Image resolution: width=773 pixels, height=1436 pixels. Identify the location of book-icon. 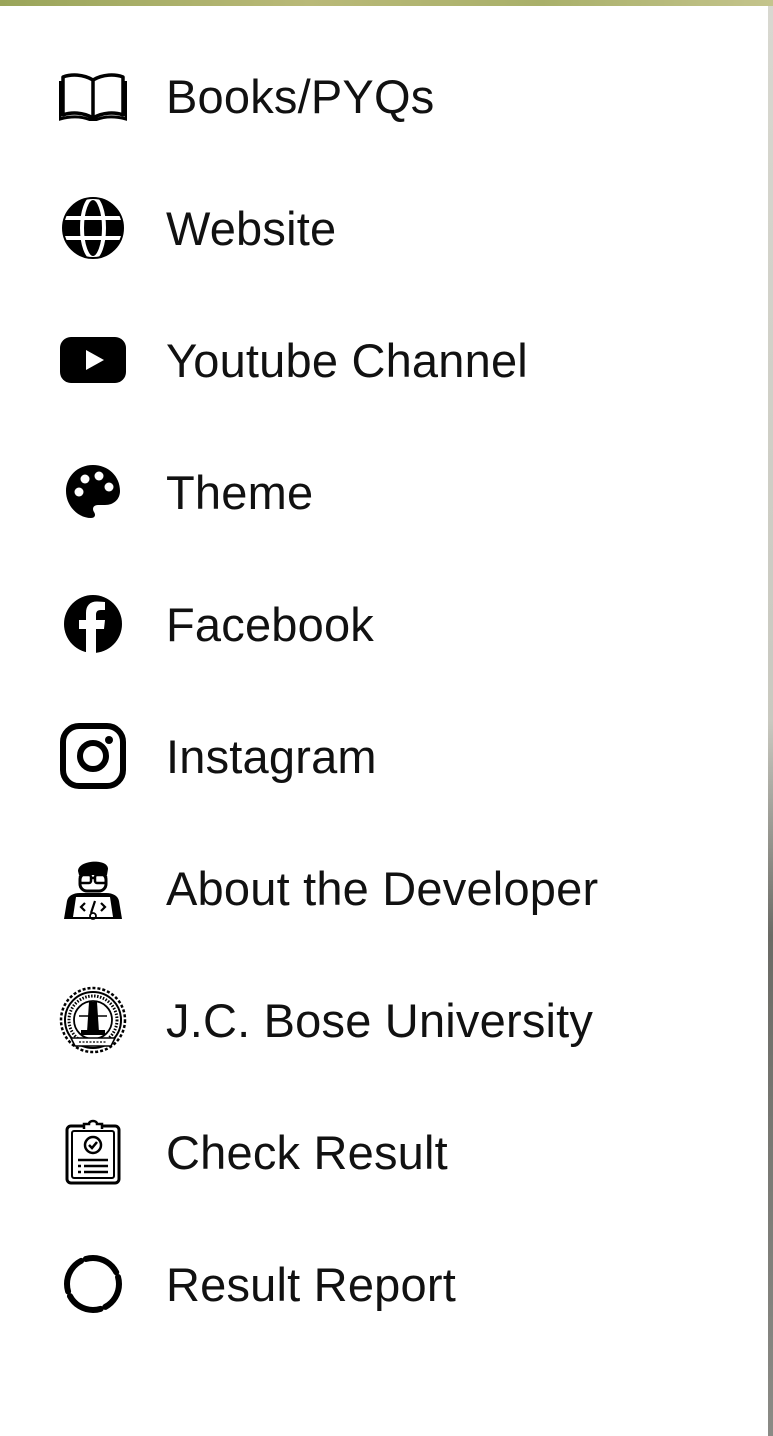
(93, 96).